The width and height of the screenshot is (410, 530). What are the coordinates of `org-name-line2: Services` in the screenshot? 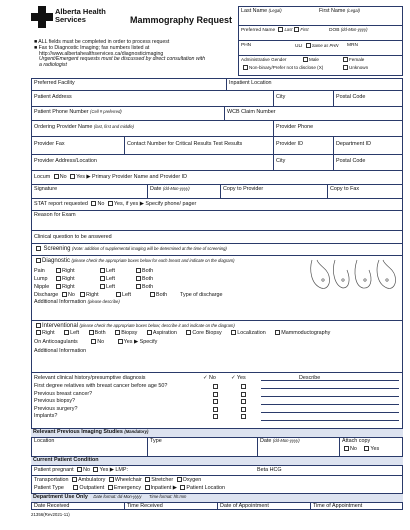 It's located at (70, 19).